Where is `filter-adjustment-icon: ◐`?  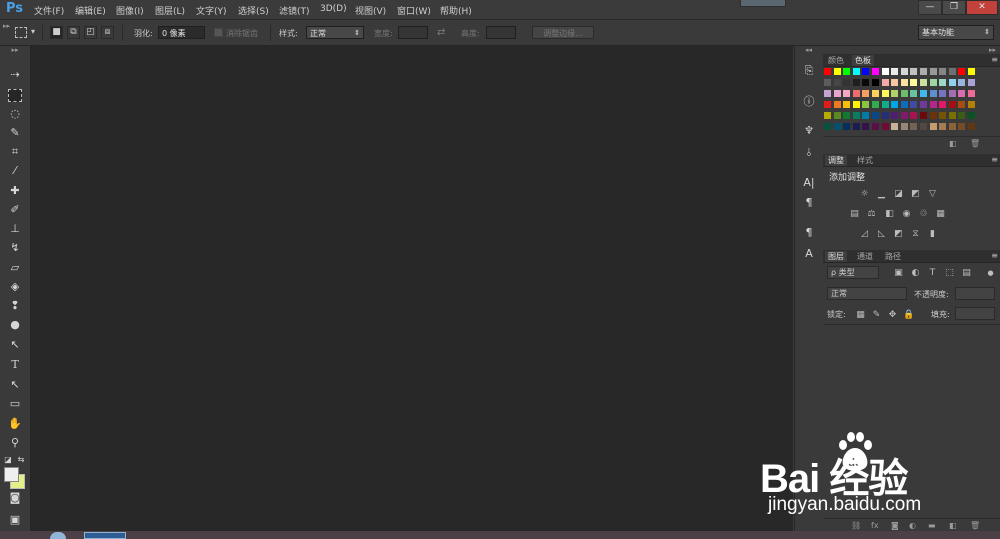
filter-adjustment-icon: ◐ is located at coordinates (915, 273).